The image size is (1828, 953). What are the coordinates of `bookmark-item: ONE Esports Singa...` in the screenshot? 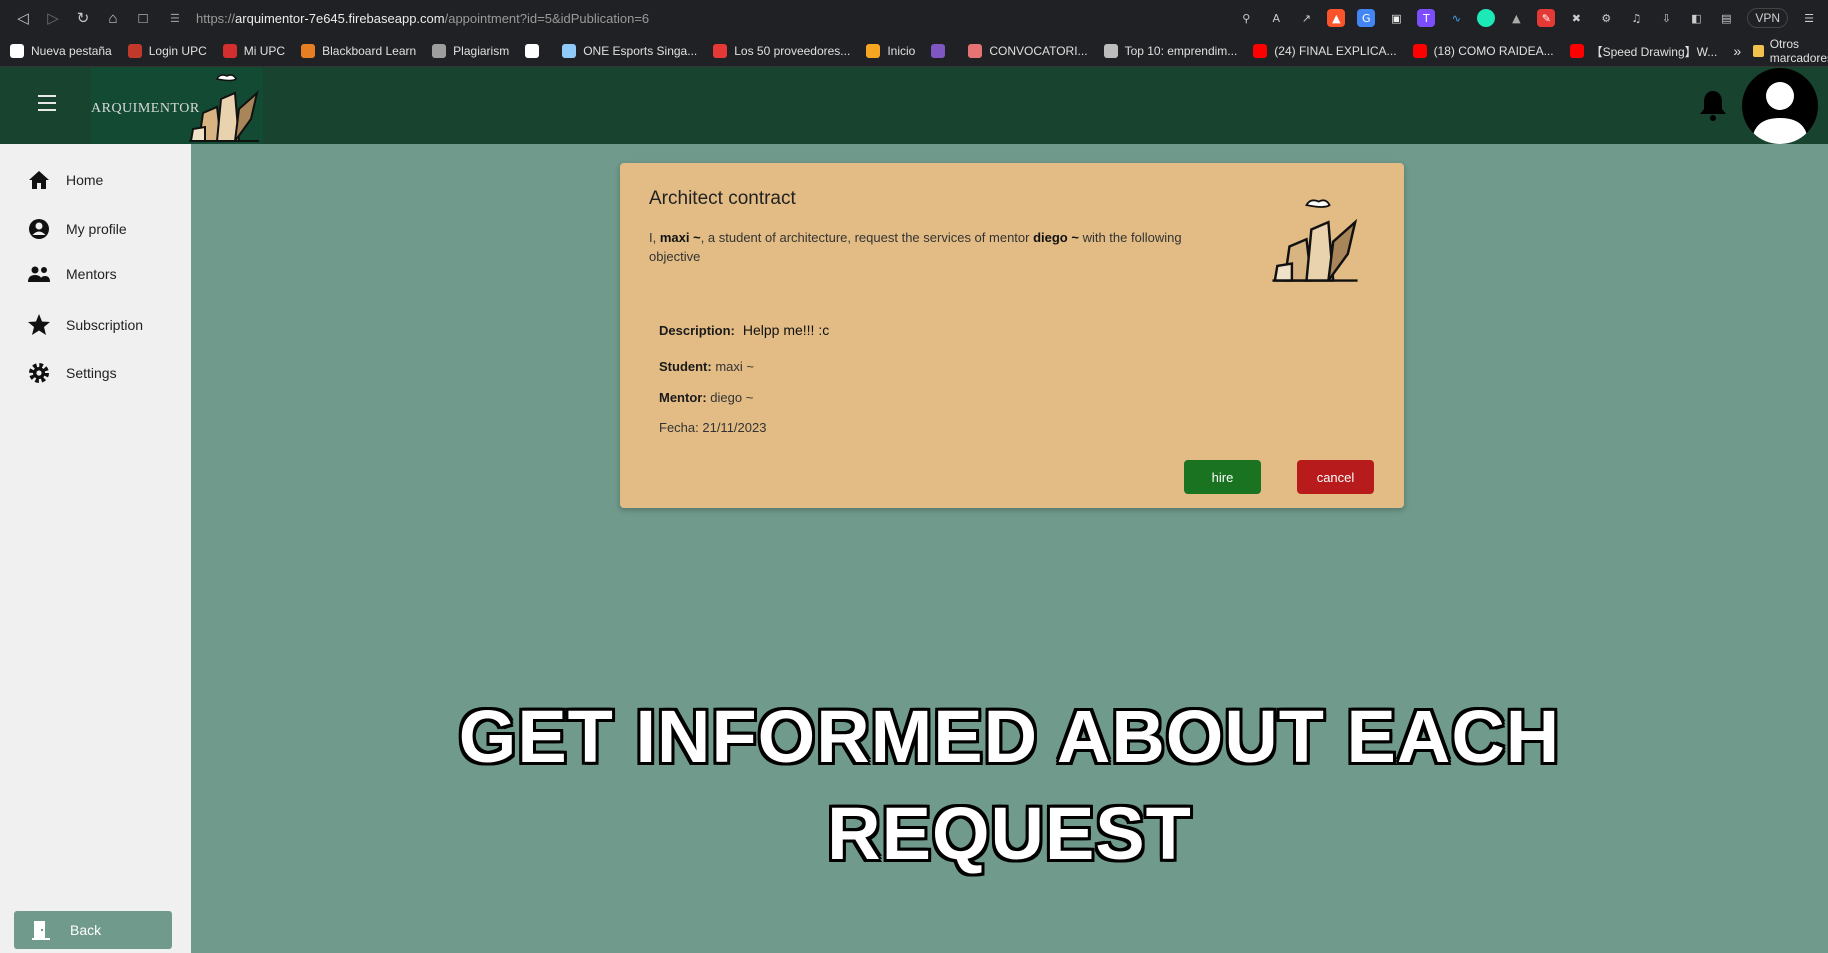 It's located at (629, 51).